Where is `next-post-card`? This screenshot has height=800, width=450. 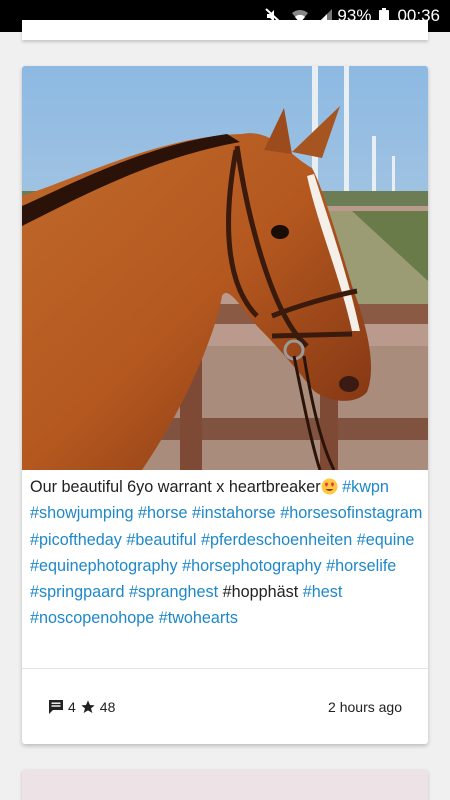 next-post-card is located at coordinates (225, 785).